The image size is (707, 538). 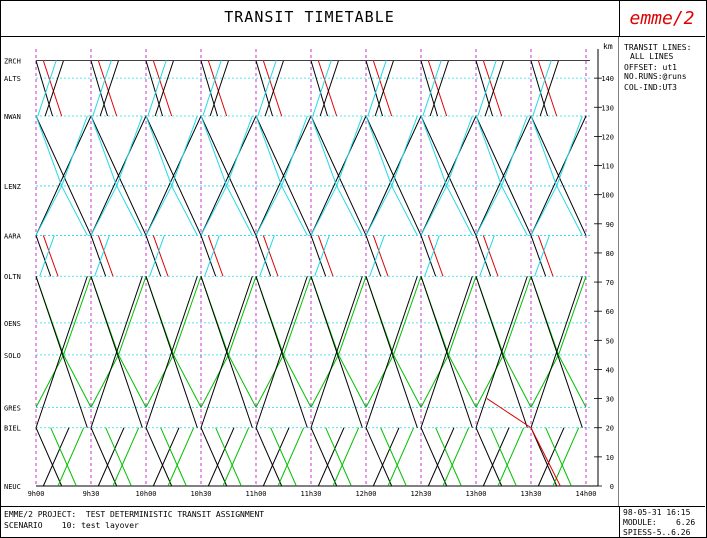 I want to click on x-tick-label: 13h00, so click(x=475, y=494).